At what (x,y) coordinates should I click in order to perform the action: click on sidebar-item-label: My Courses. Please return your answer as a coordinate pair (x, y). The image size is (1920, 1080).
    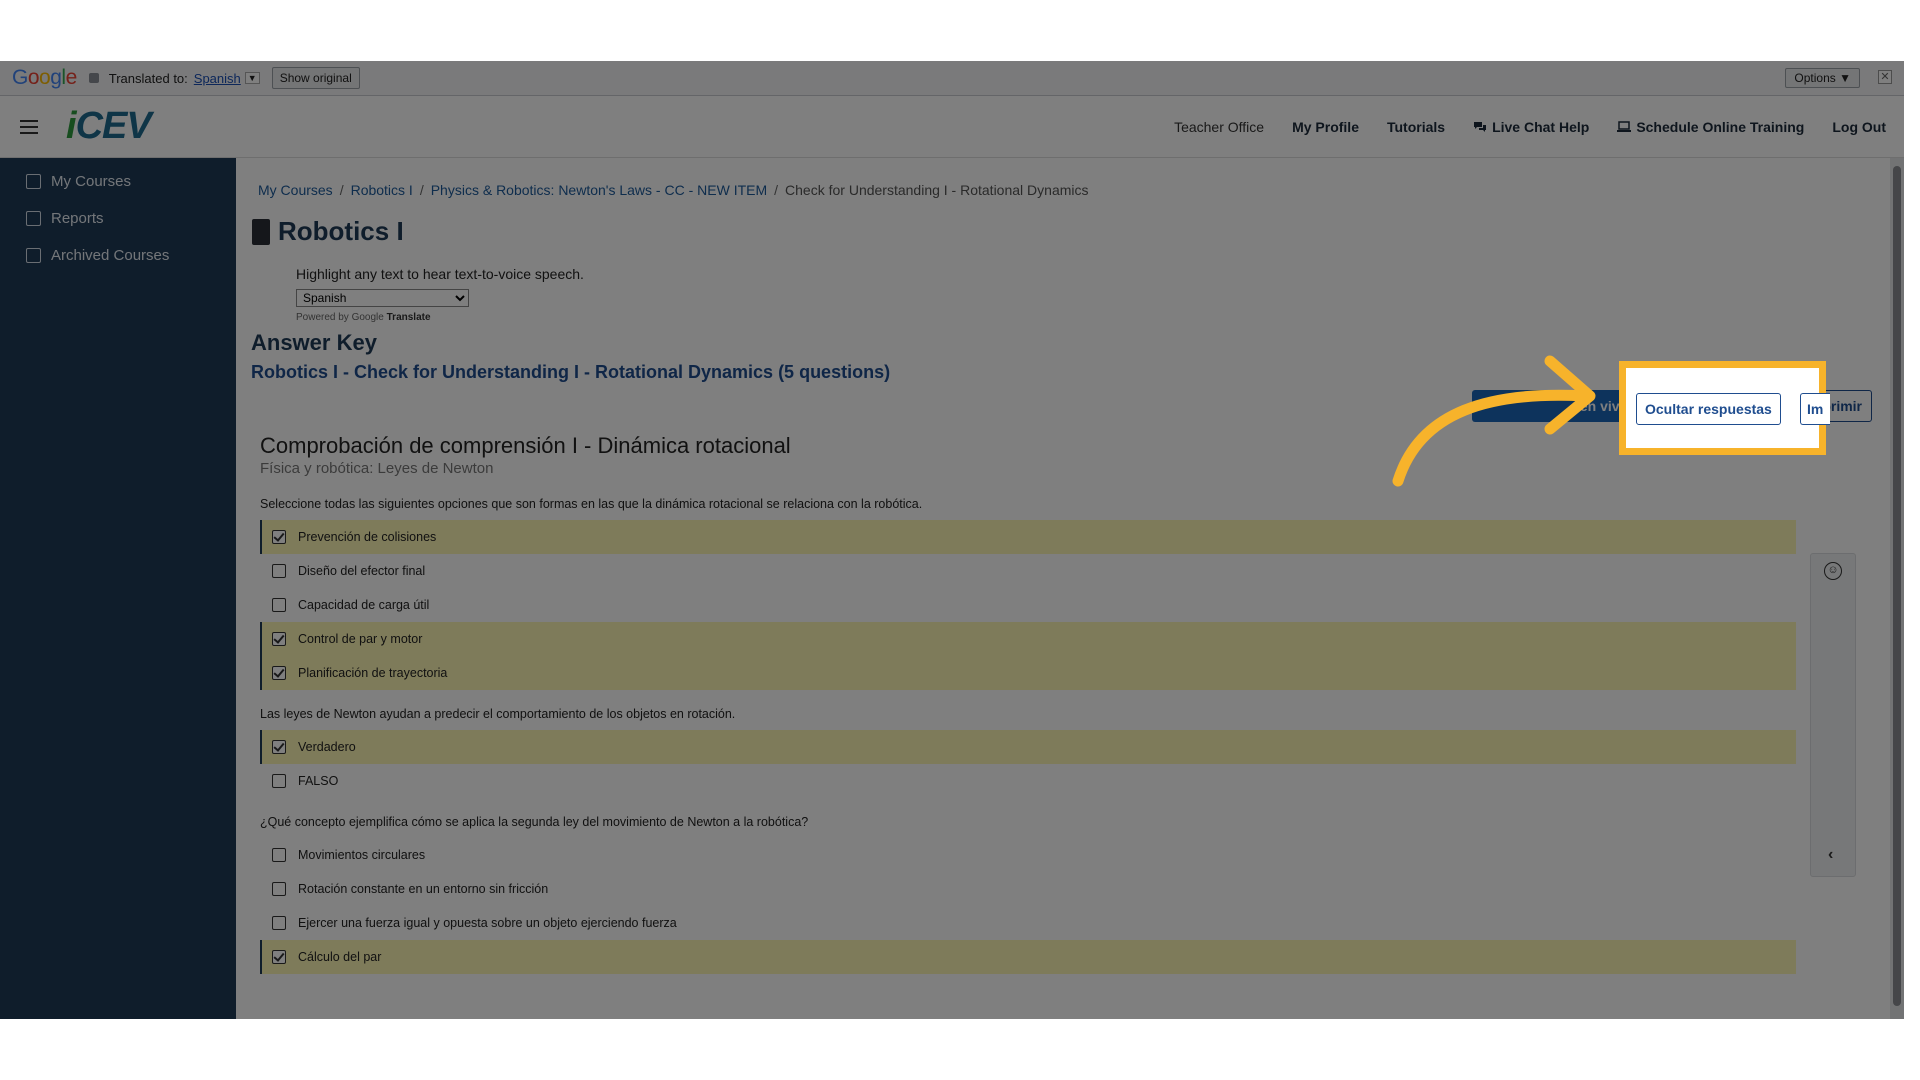
    Looking at the image, I should click on (91, 181).